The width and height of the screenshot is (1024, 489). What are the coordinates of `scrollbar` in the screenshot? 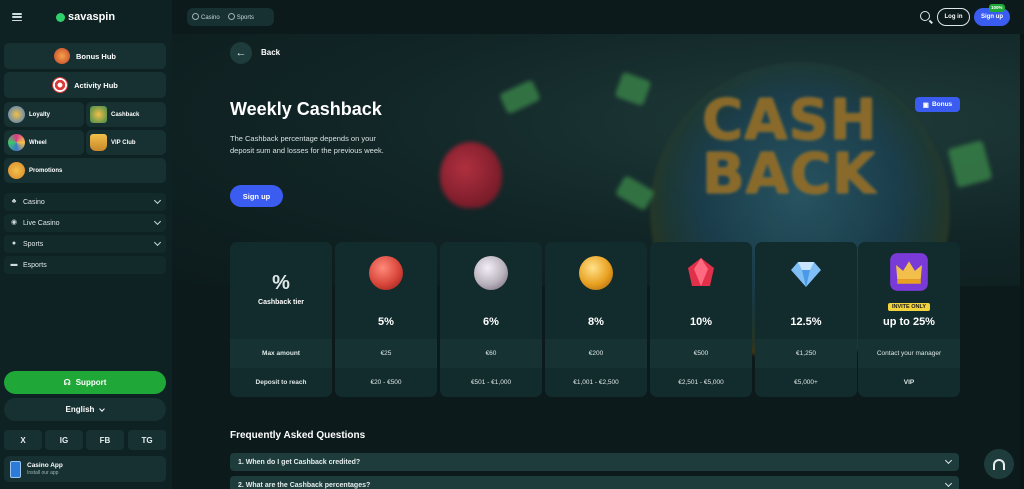 It's located at (1022, 261).